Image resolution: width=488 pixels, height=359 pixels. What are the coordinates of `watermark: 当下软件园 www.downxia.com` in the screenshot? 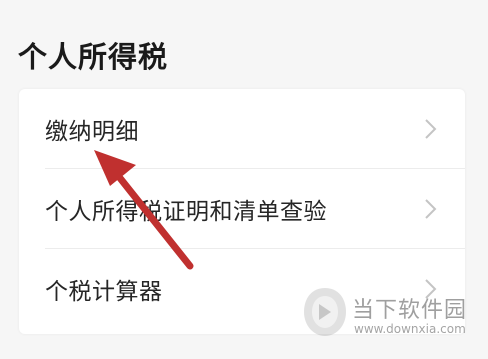 It's located at (392, 318).